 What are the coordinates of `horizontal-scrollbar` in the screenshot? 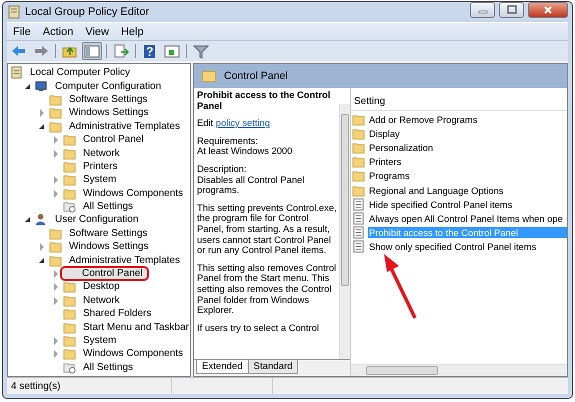 It's located at (459, 370).